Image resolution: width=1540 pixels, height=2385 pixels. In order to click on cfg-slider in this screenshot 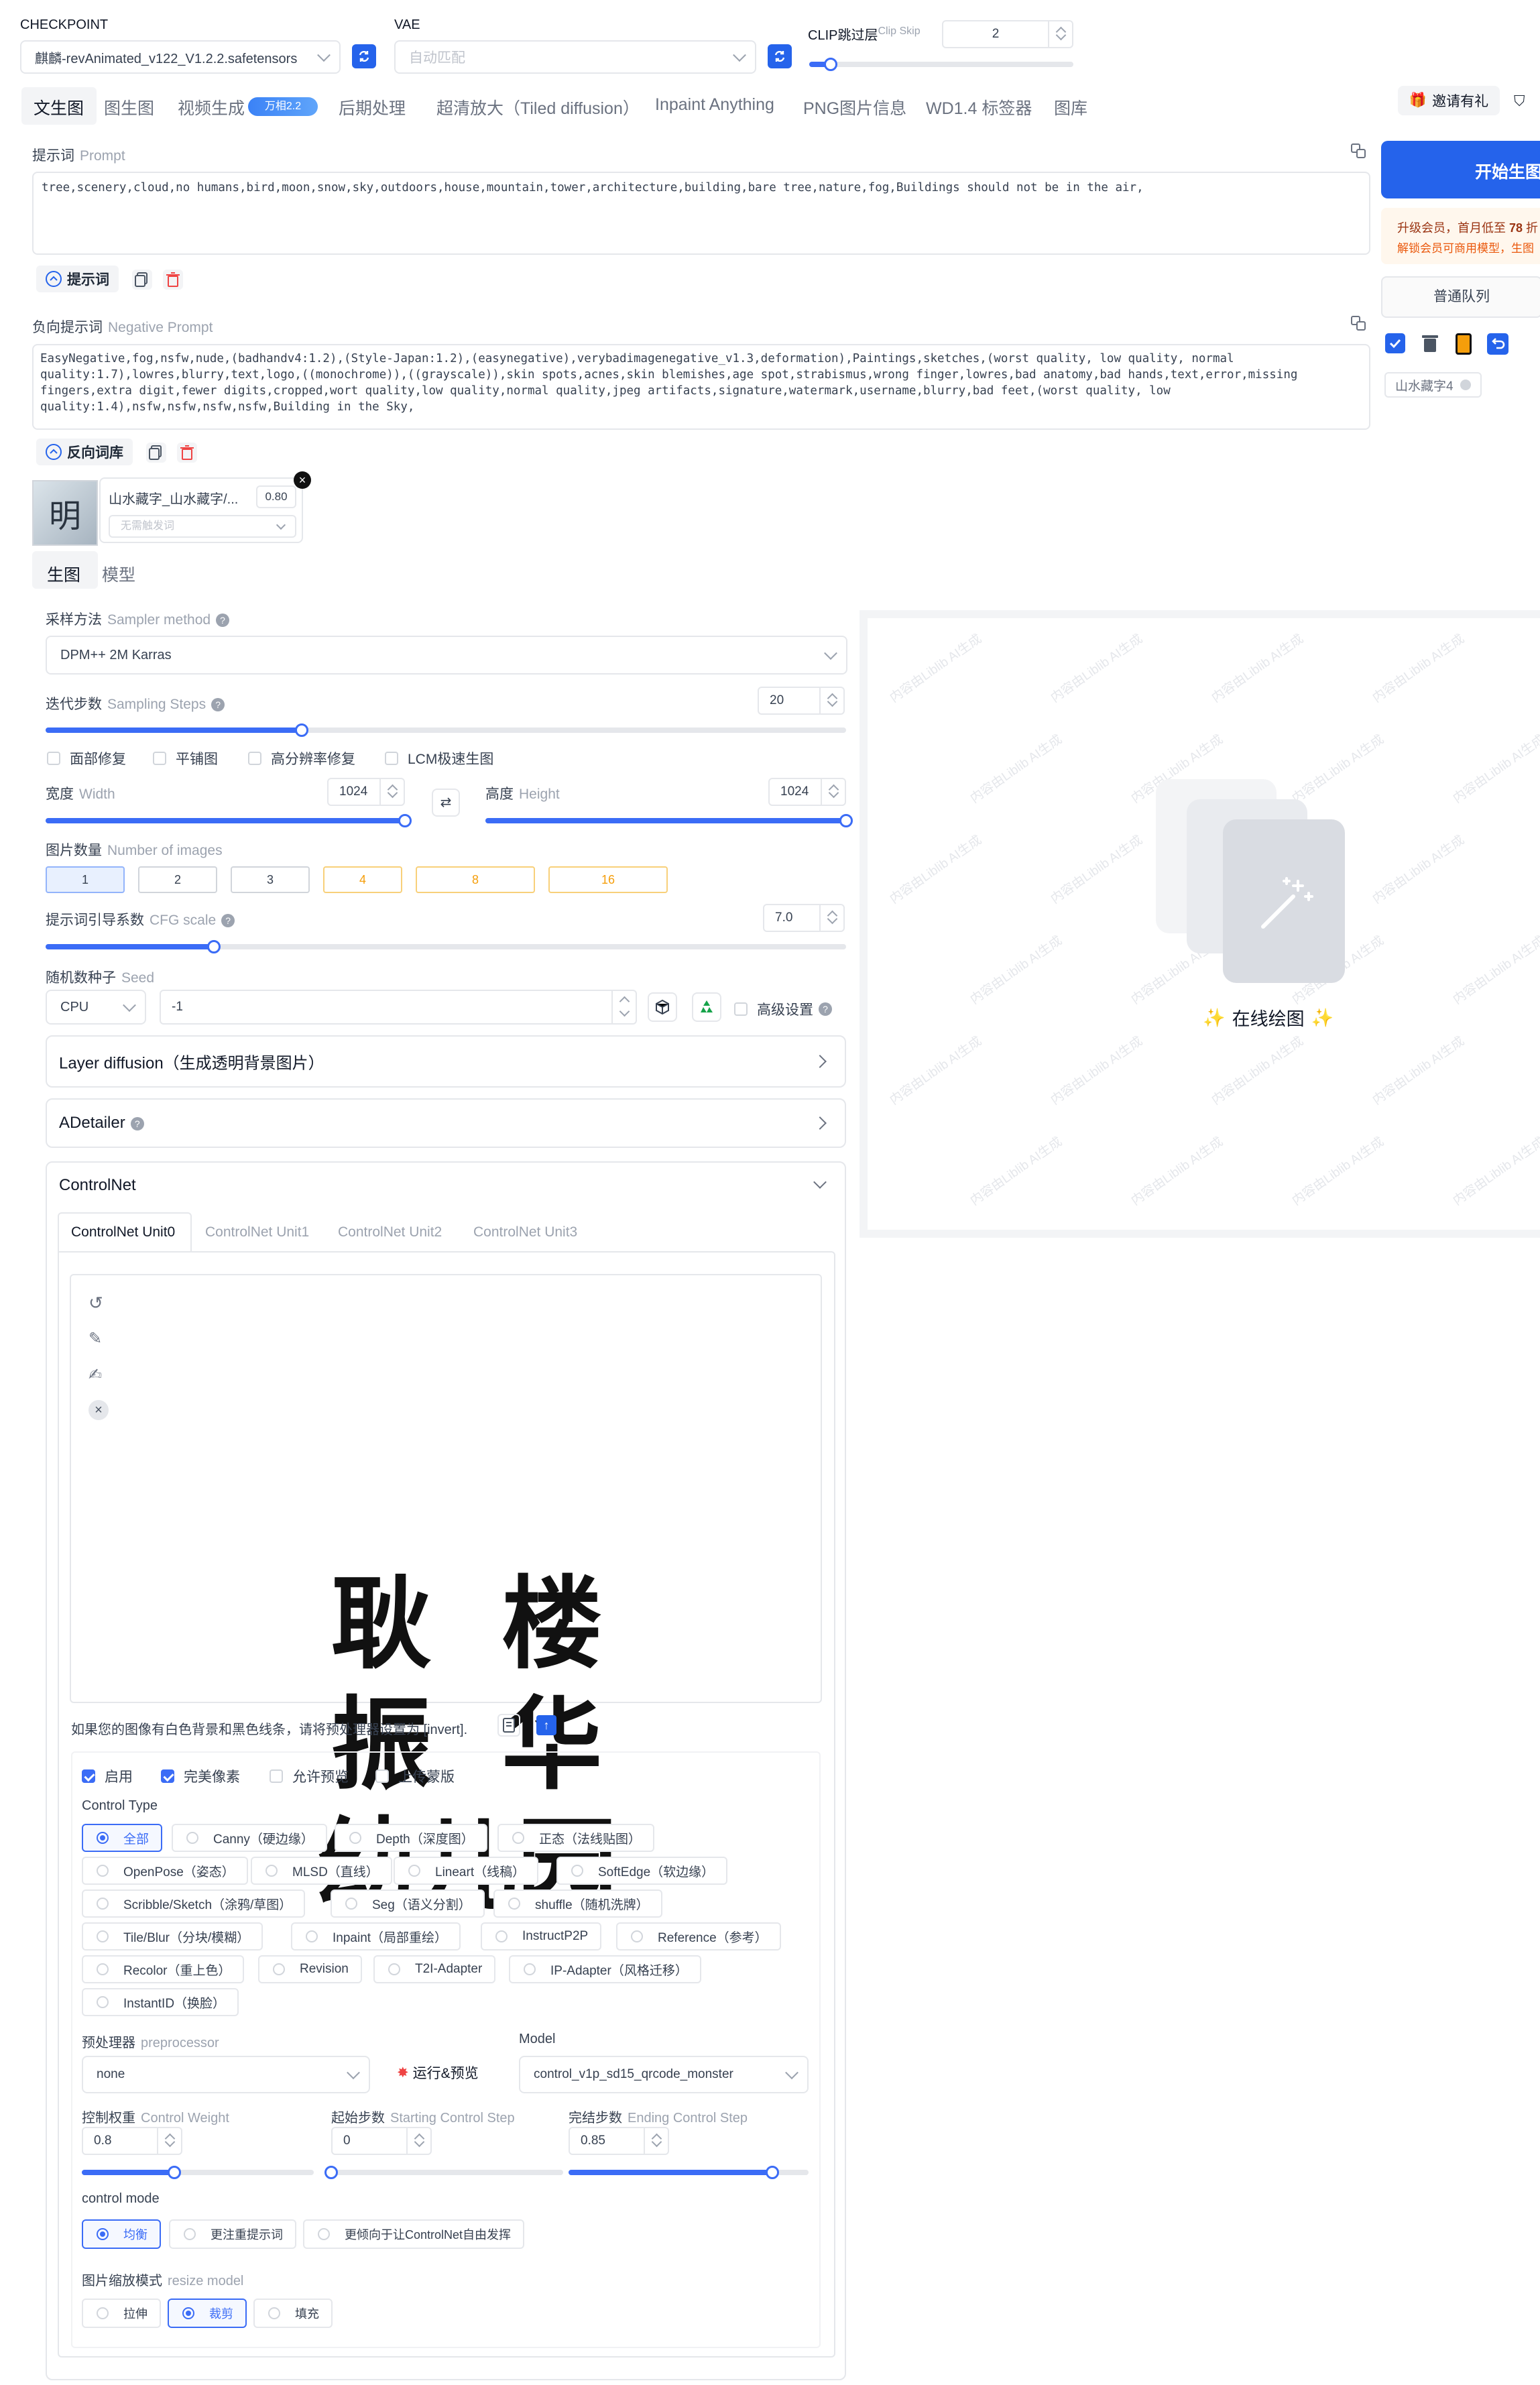, I will do `click(446, 946)`.